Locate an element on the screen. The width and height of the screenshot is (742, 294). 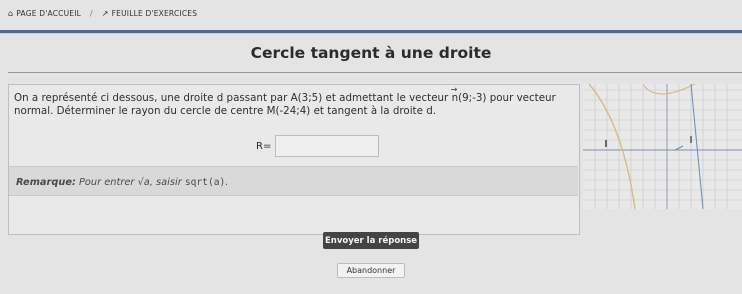
page-title: Cercle tangent à une droite is located at coordinates (371, 53).